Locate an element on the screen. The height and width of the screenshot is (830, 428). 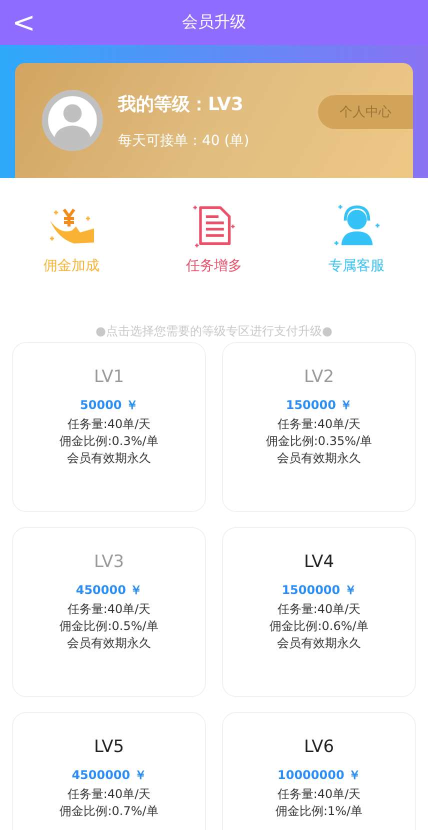
level-option-card: LV4 1500000 ￥ 任务量:40单/天 佣金比例:0.6%/单 会员有效期永久 is located at coordinates (319, 612).